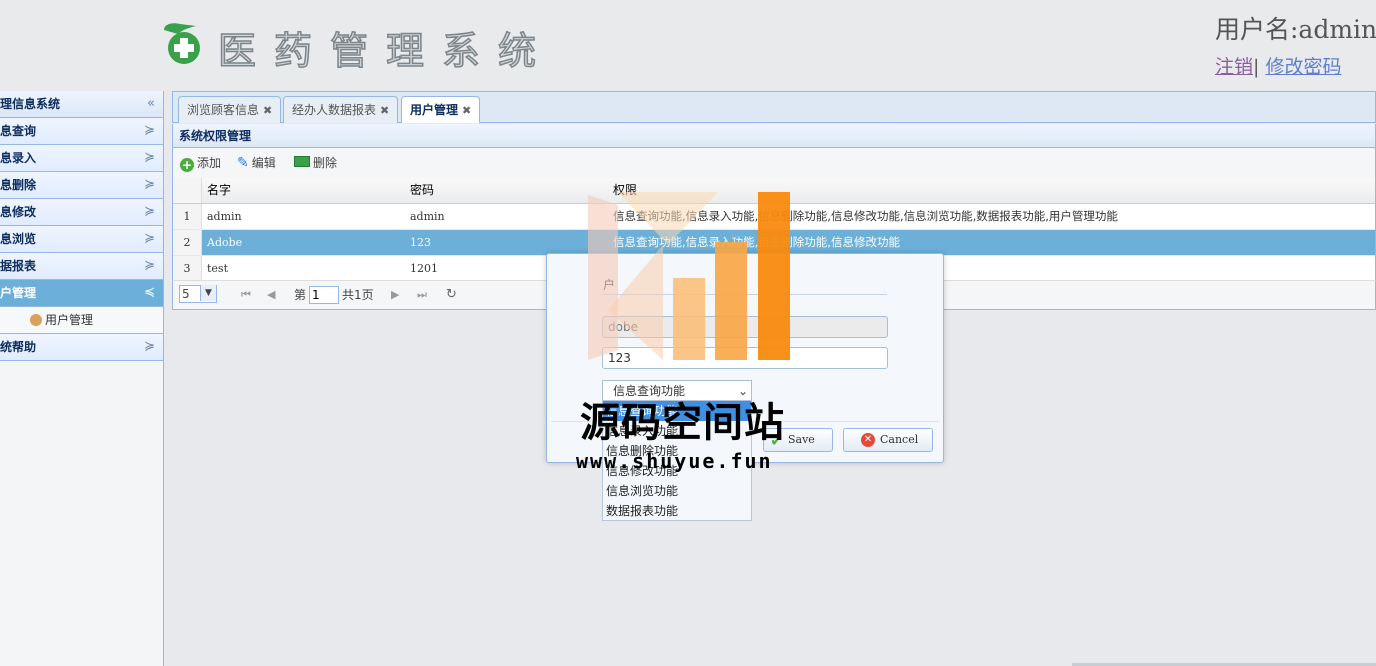 This screenshot has width=1376, height=666. I want to click on tab-browse-customers: 浏览顾客信息 ✖, so click(230, 109).